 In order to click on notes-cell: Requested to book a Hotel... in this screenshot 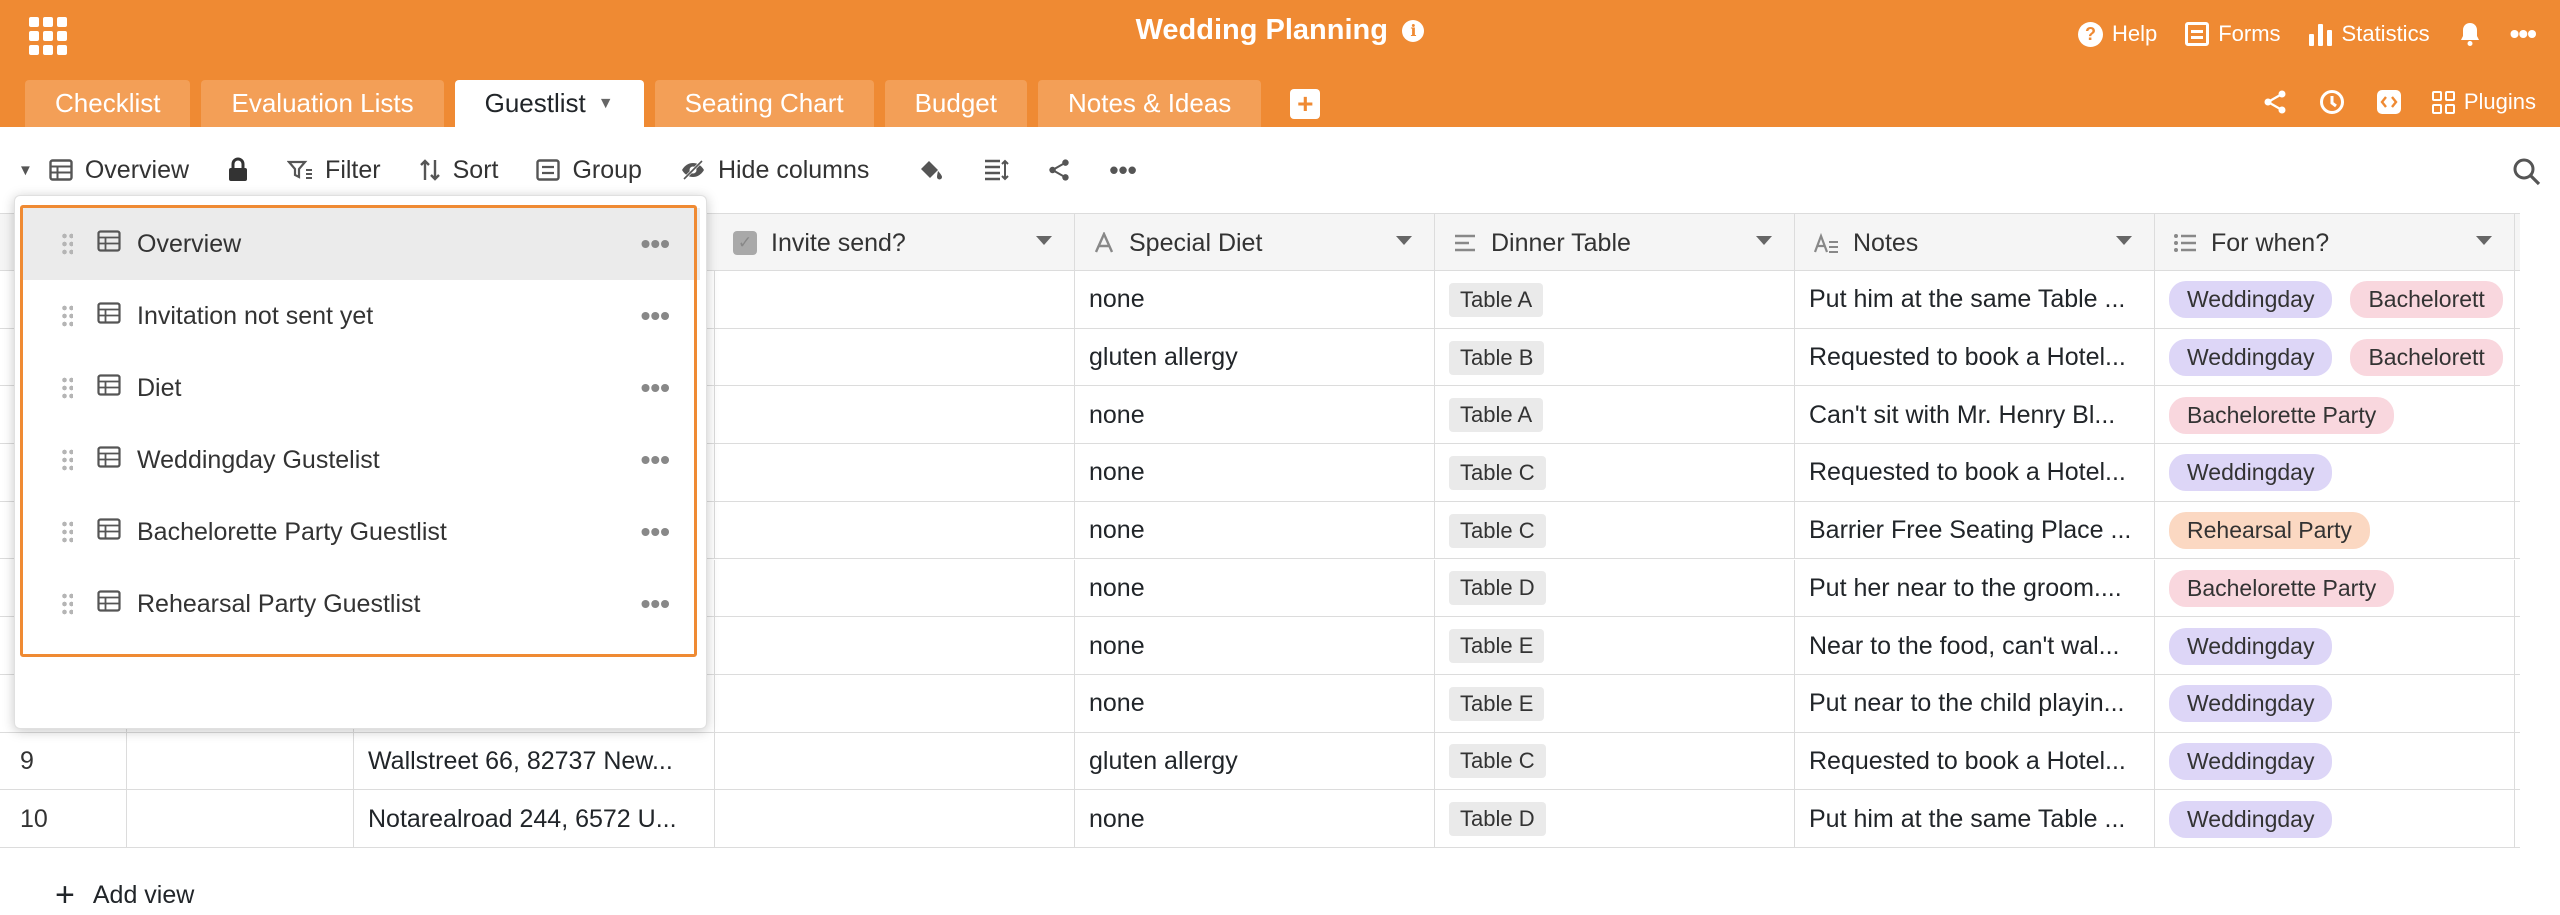, I will do `click(1975, 357)`.